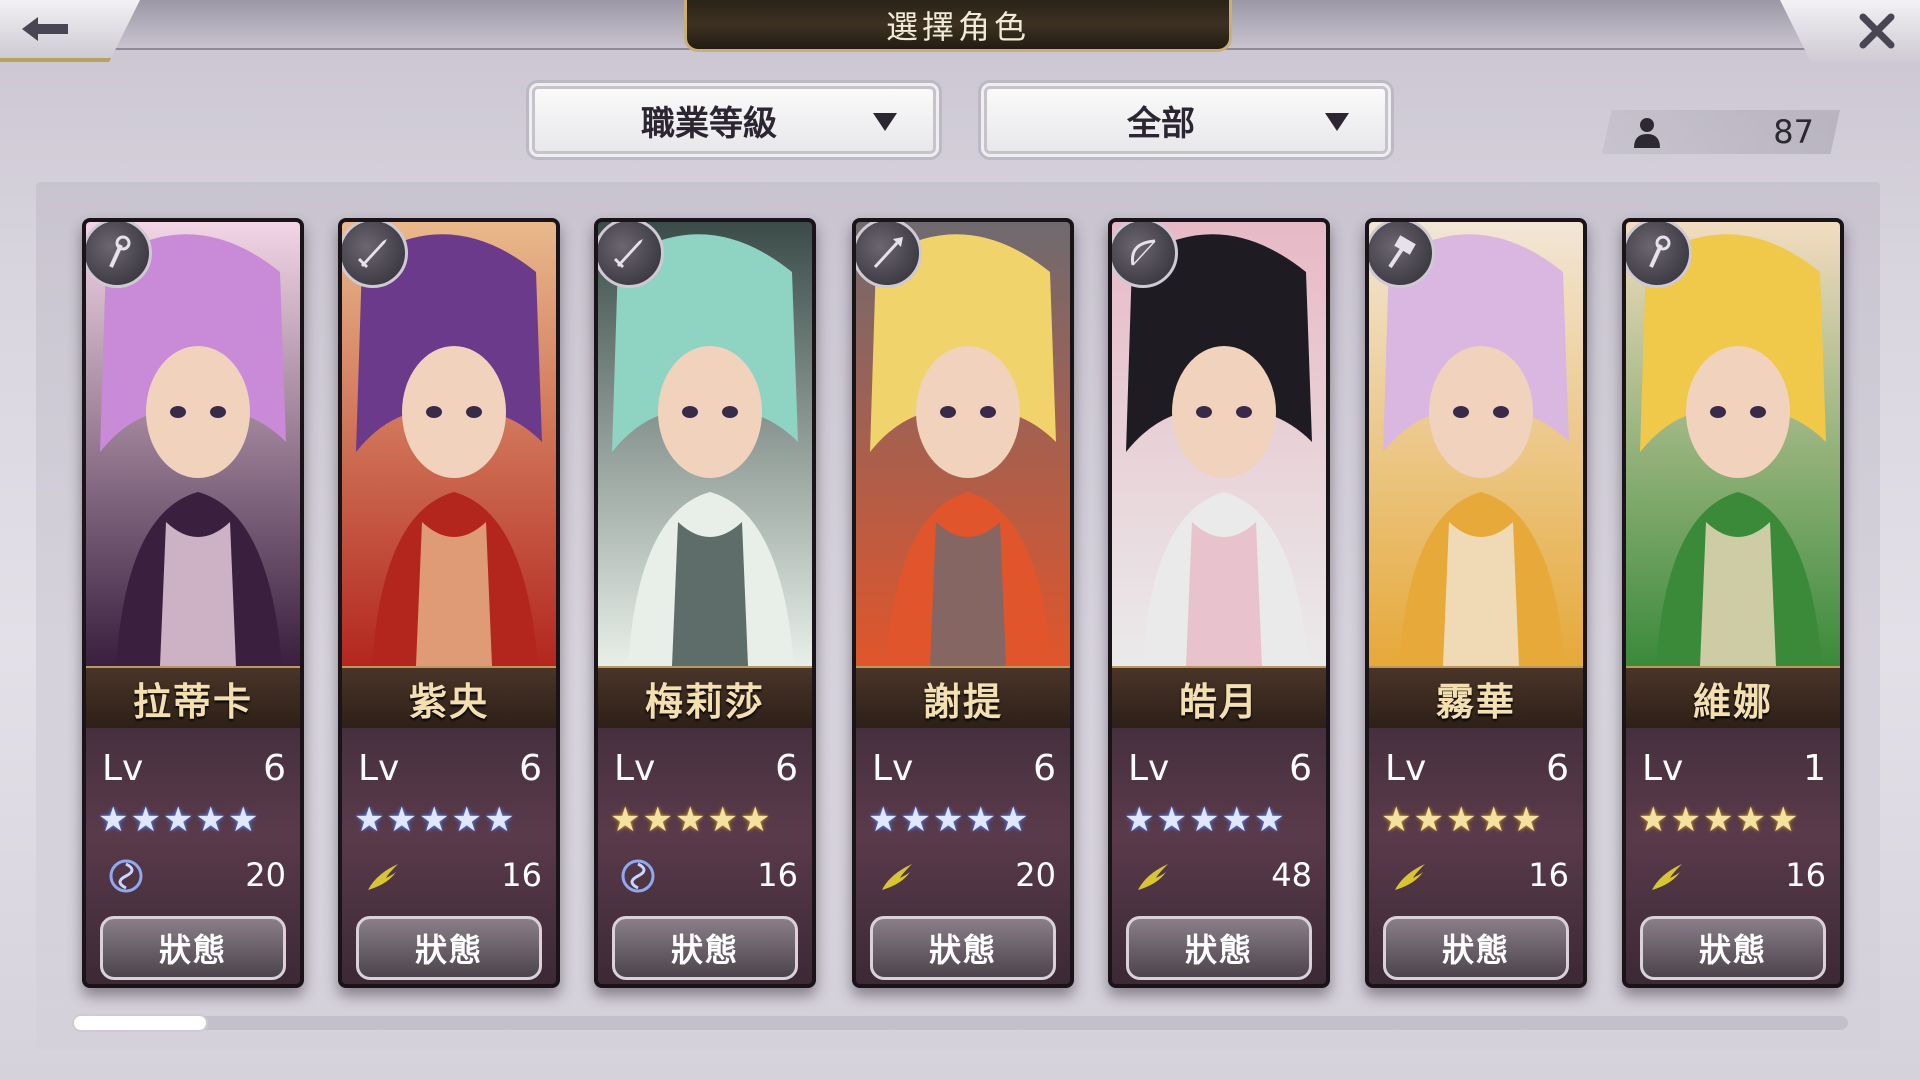 The width and height of the screenshot is (1920, 1080). I want to click on sort-dropdown: 職業等級, so click(734, 120).